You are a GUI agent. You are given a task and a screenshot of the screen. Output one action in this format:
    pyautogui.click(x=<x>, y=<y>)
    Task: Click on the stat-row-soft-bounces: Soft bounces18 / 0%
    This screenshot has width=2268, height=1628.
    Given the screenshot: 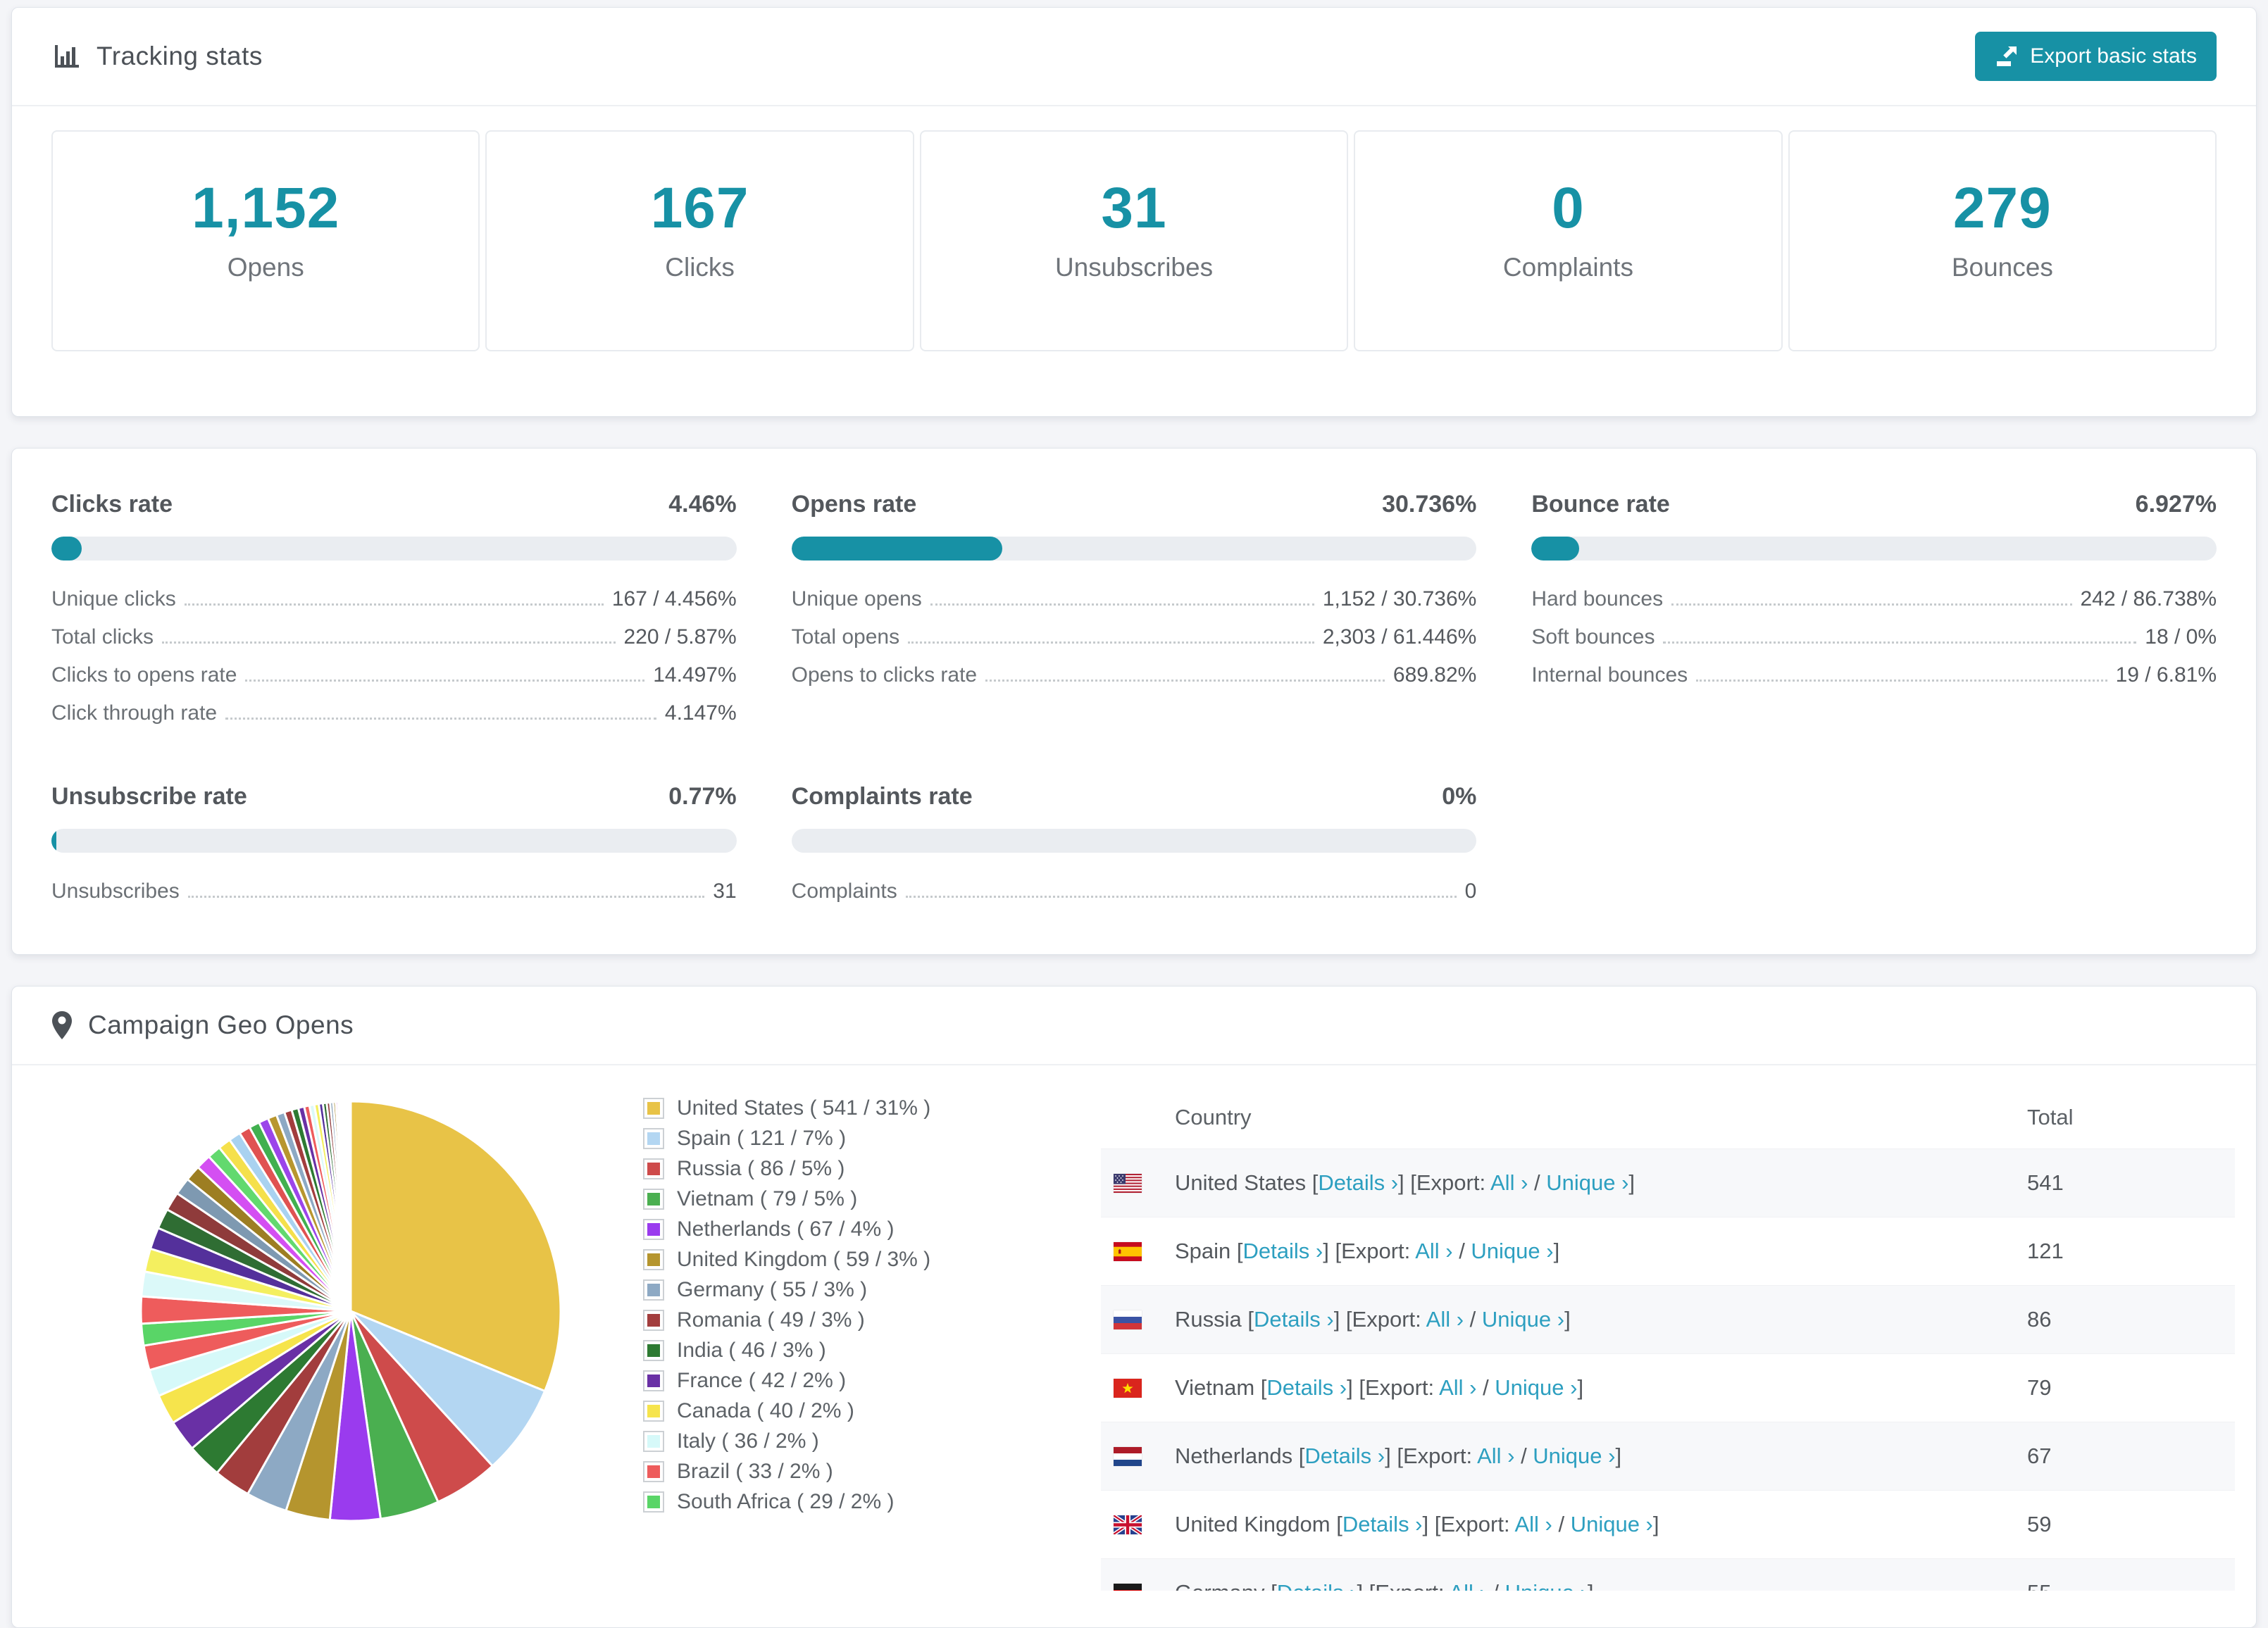 What is the action you would take?
    pyautogui.click(x=1874, y=637)
    